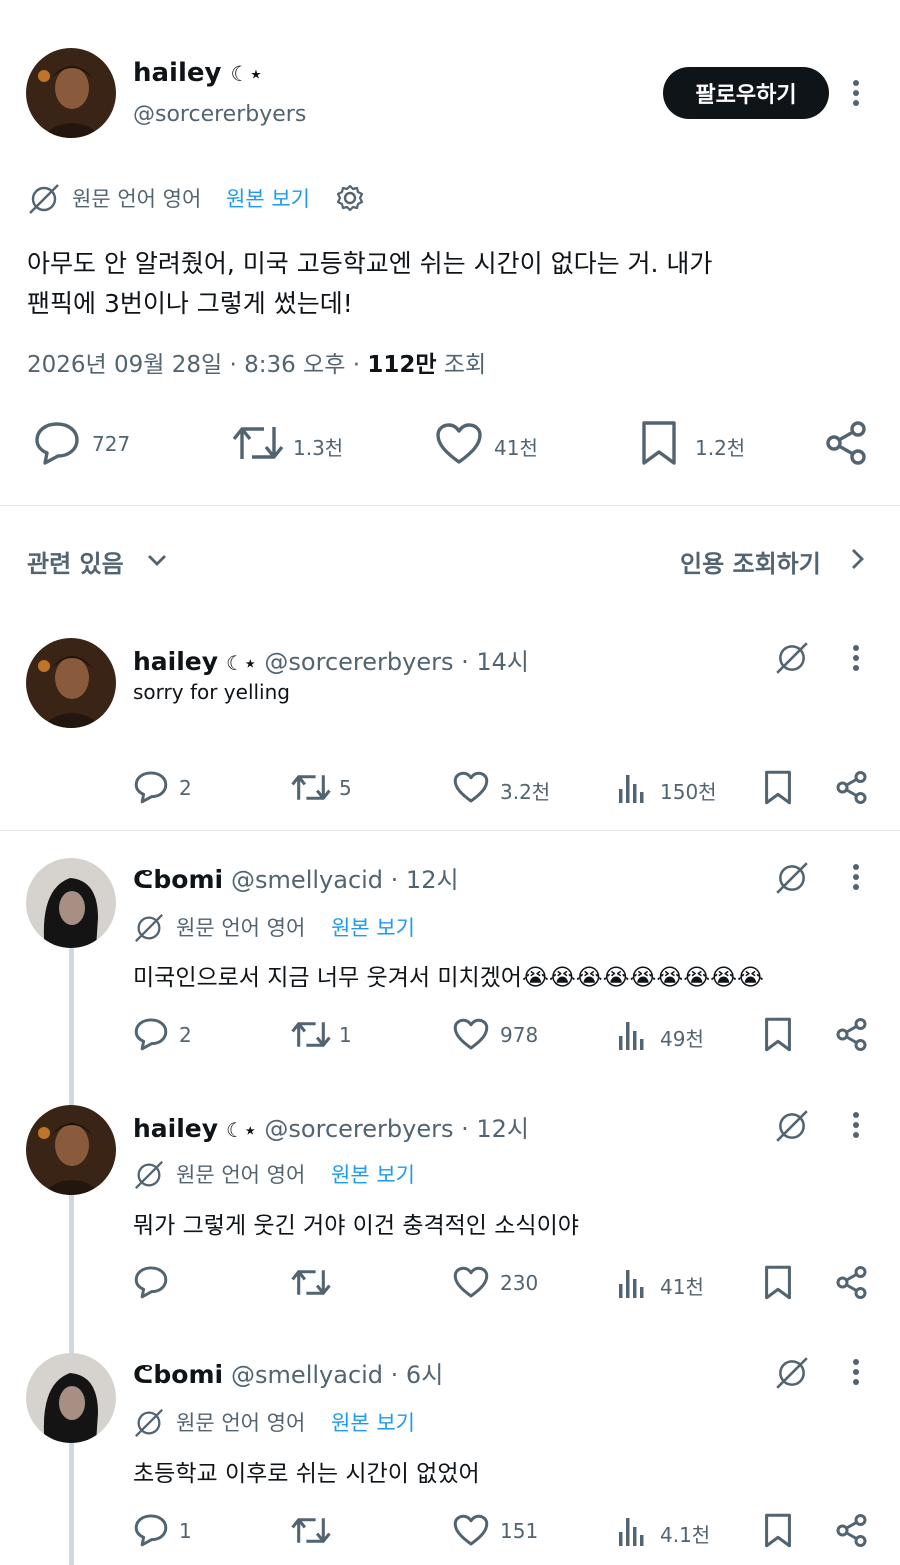 The image size is (900, 1565). Describe the element at coordinates (720, 448) in the screenshot. I see `bookmark-count: 1.2천` at that location.